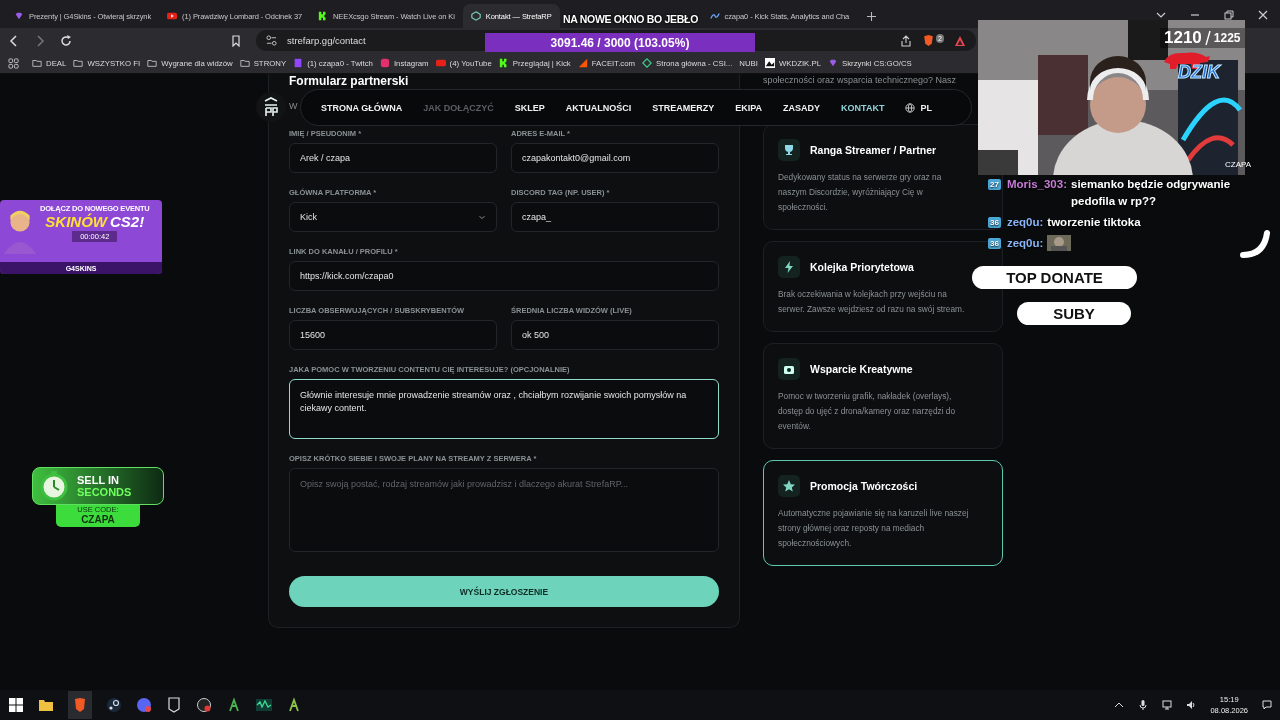  Describe the element at coordinates (529, 107) in the screenshot. I see `nav-link: SKLEP` at that location.